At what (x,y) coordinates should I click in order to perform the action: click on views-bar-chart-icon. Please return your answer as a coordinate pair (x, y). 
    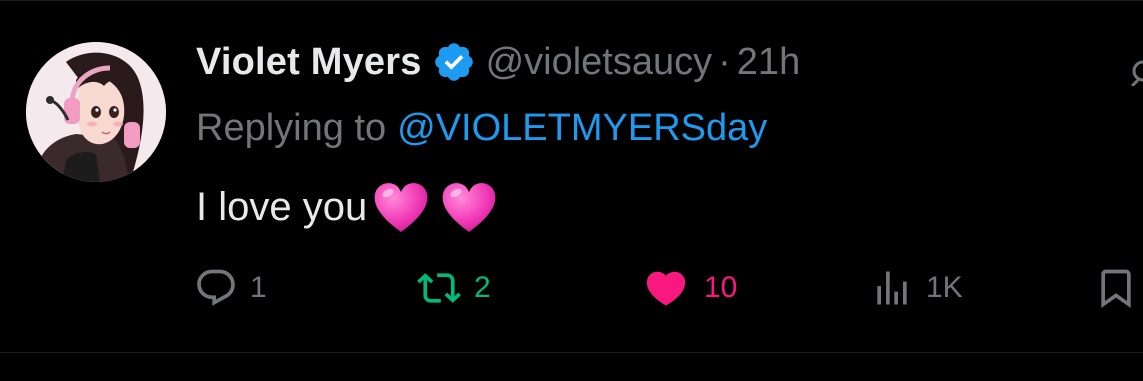
    Looking at the image, I should click on (892, 288).